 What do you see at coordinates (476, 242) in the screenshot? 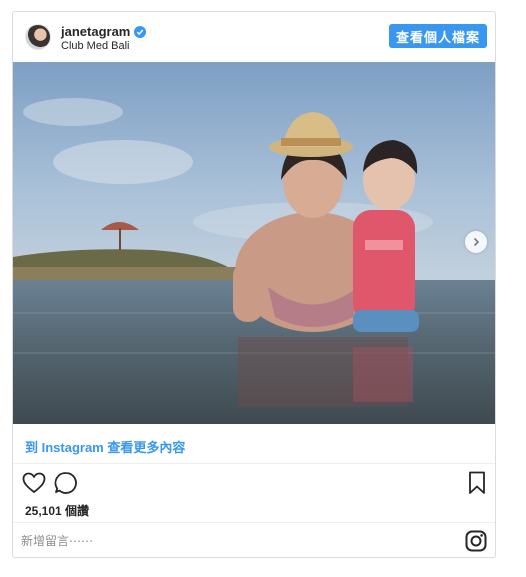
I see `chevron-right-icon` at bounding box center [476, 242].